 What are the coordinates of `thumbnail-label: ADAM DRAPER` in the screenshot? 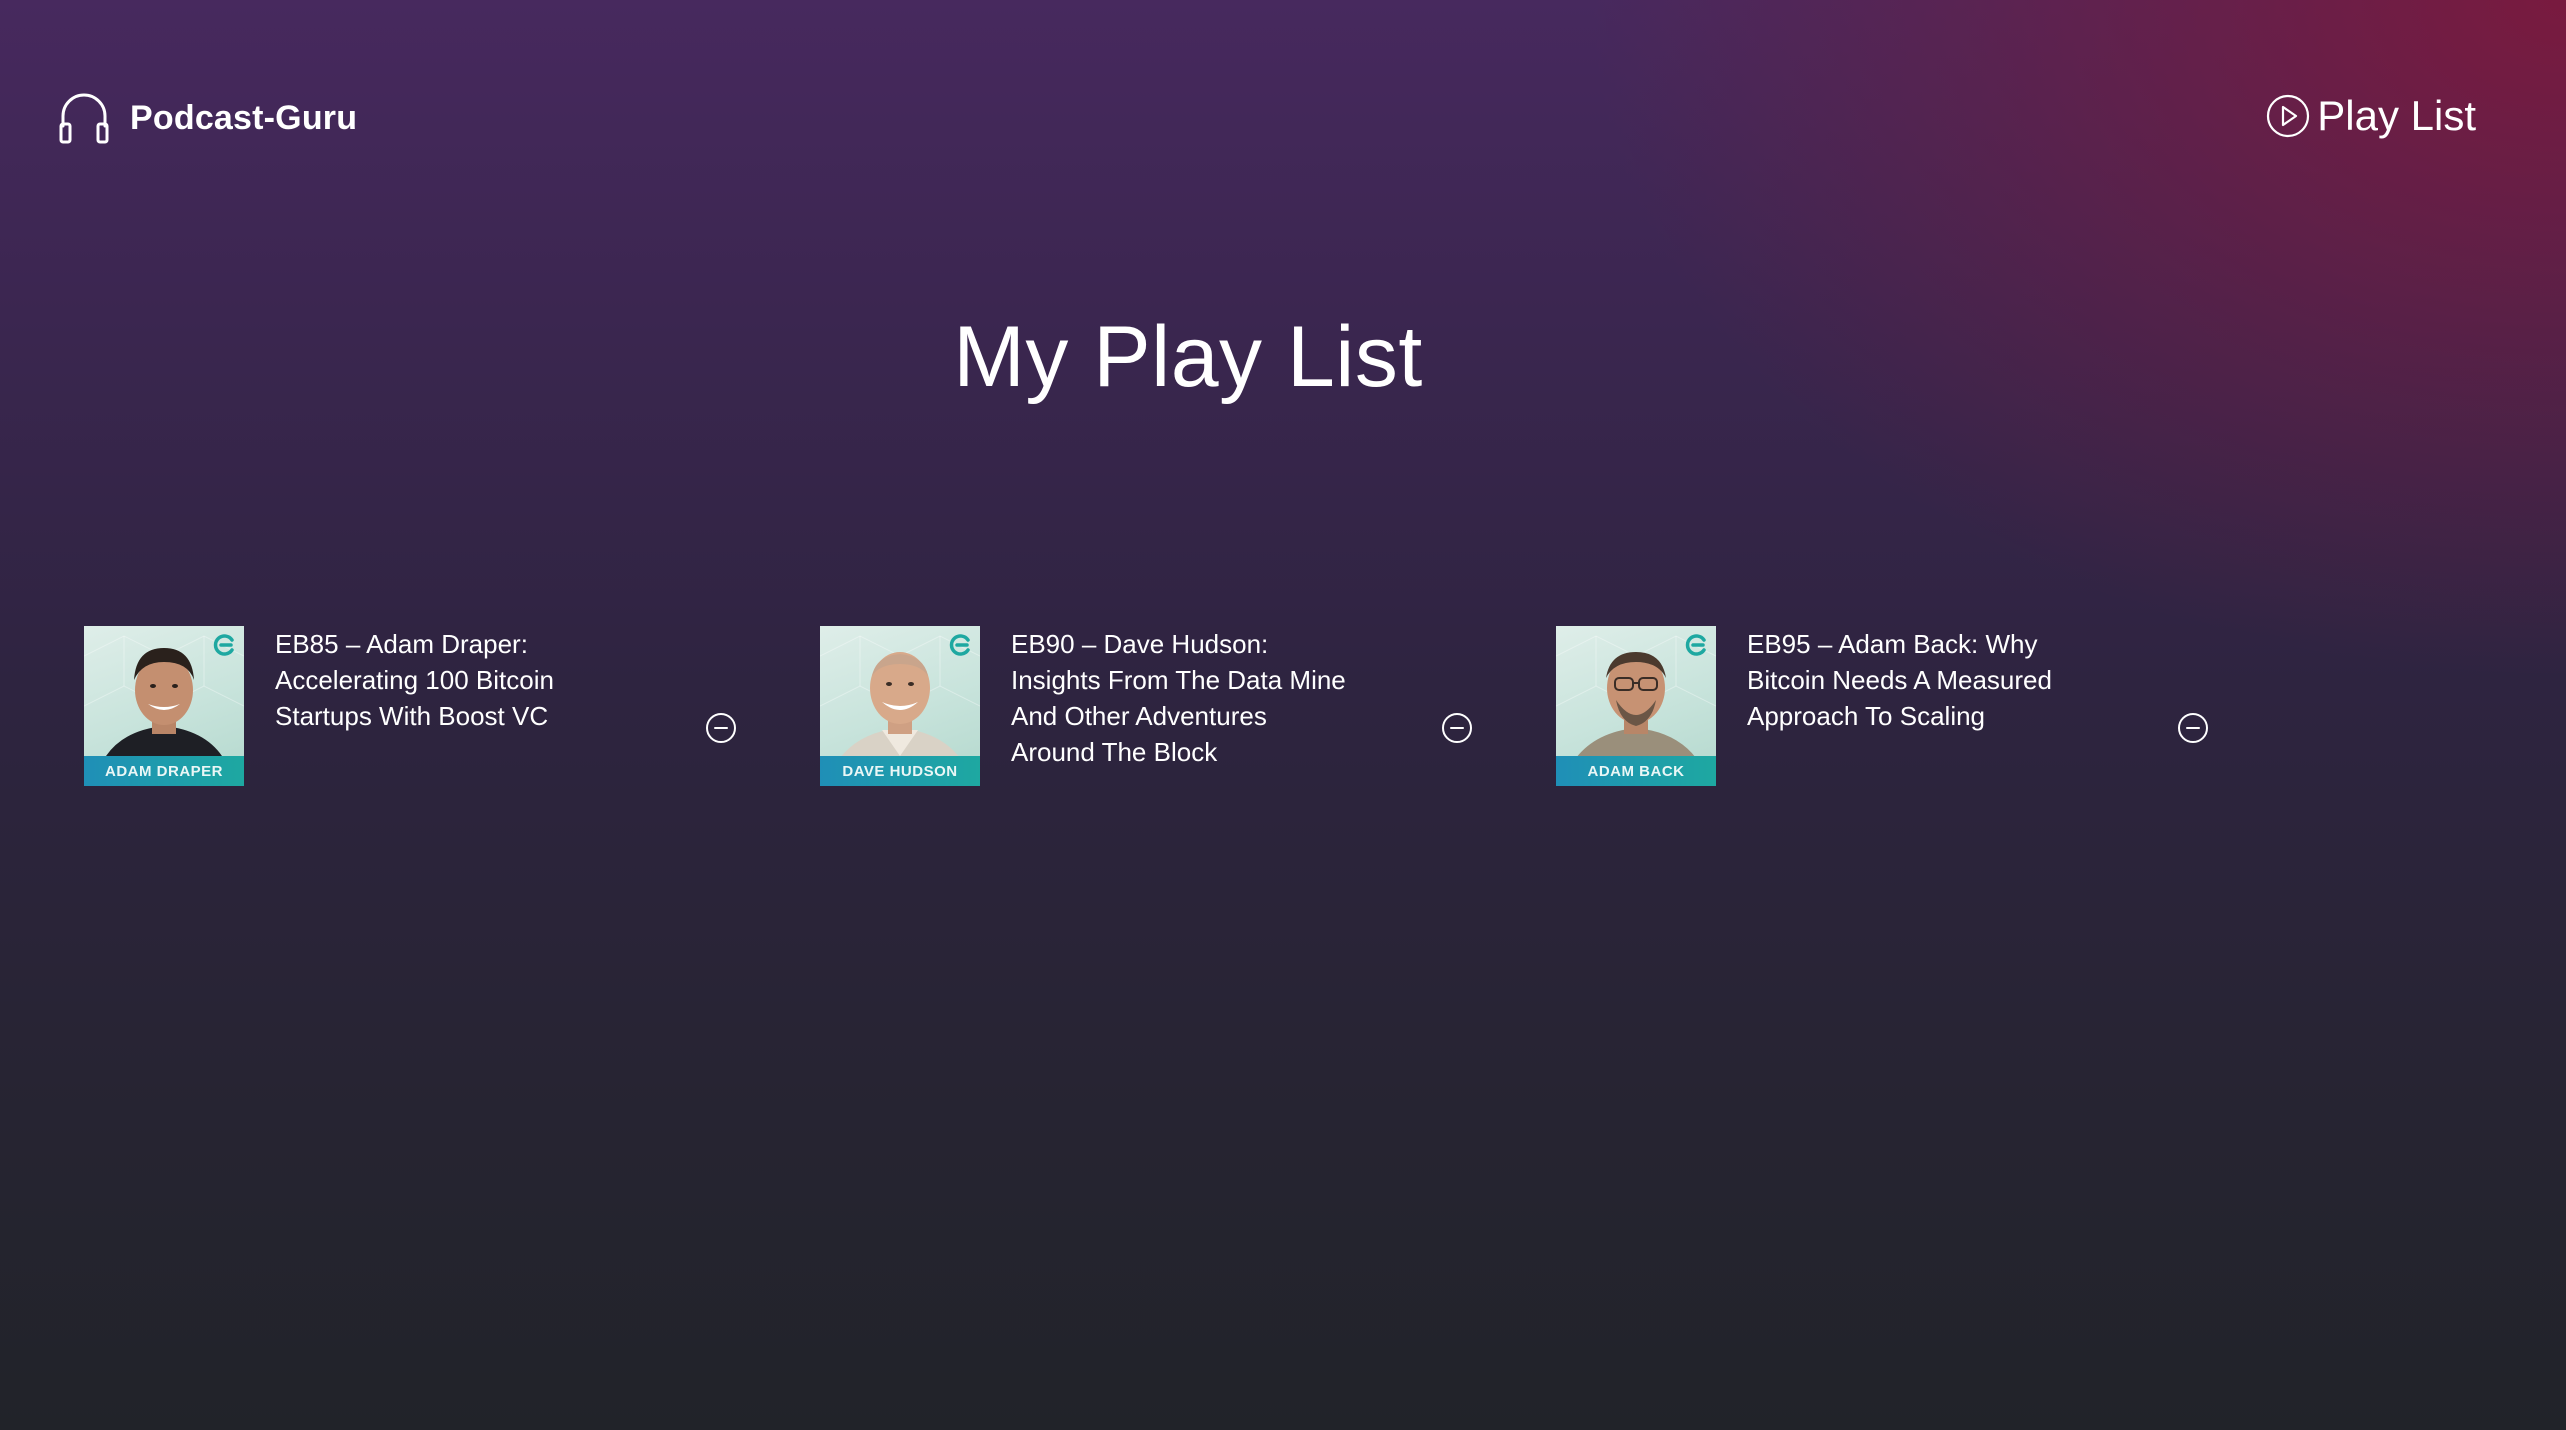 It's located at (164, 771).